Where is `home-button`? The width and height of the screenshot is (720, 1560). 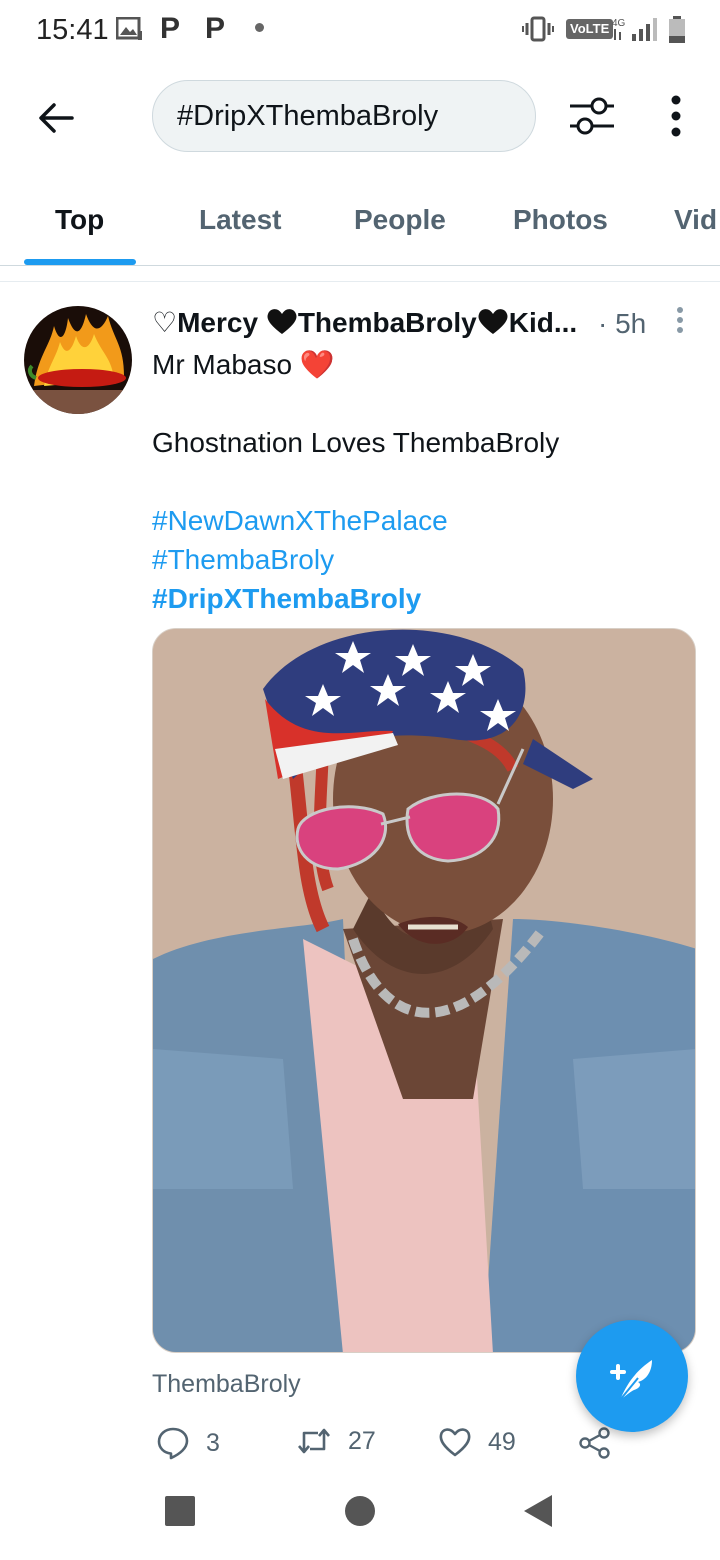
home-button is located at coordinates (360, 1513).